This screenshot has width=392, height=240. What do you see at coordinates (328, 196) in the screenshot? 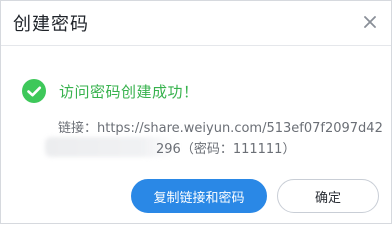
I see `confirm-button: 确定` at bounding box center [328, 196].